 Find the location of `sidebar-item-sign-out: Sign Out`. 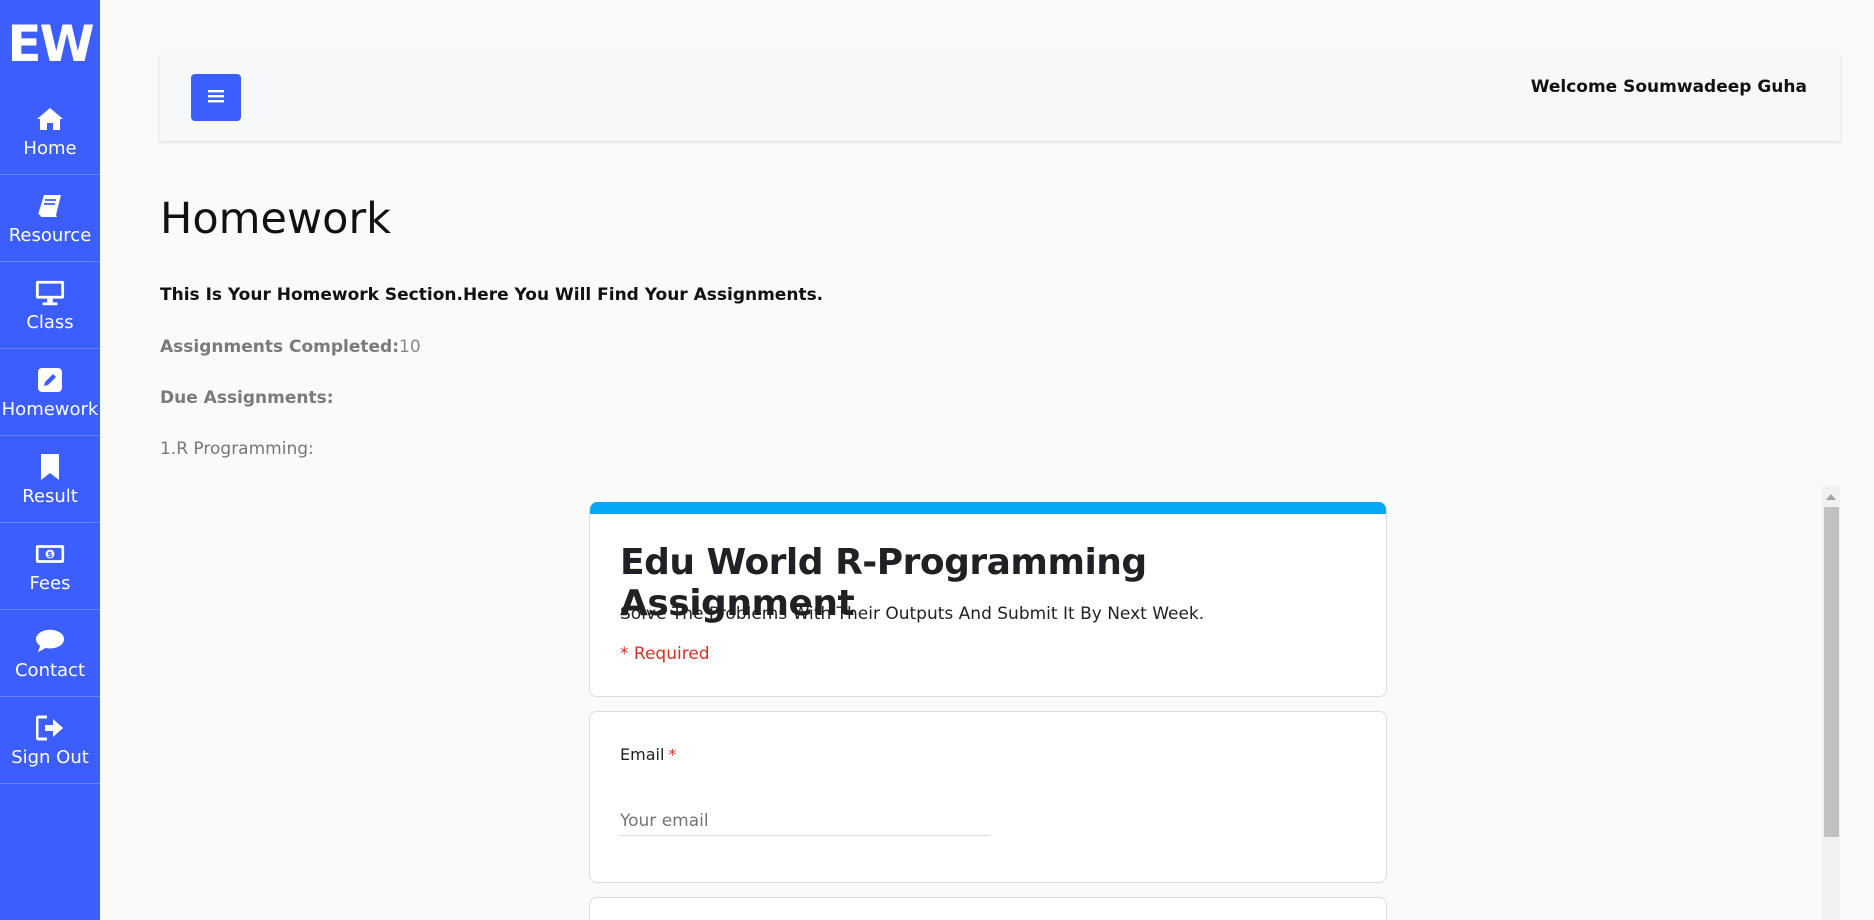

sidebar-item-sign-out: Sign Out is located at coordinates (50, 740).